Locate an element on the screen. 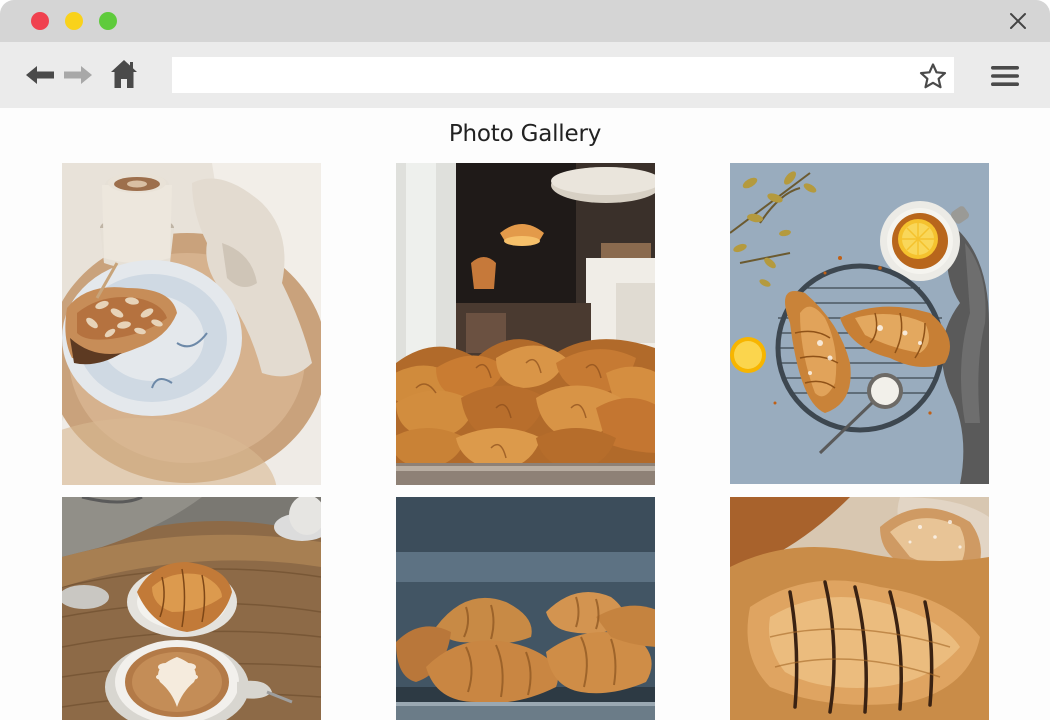  maximize-window-dot is located at coordinates (108, 21).